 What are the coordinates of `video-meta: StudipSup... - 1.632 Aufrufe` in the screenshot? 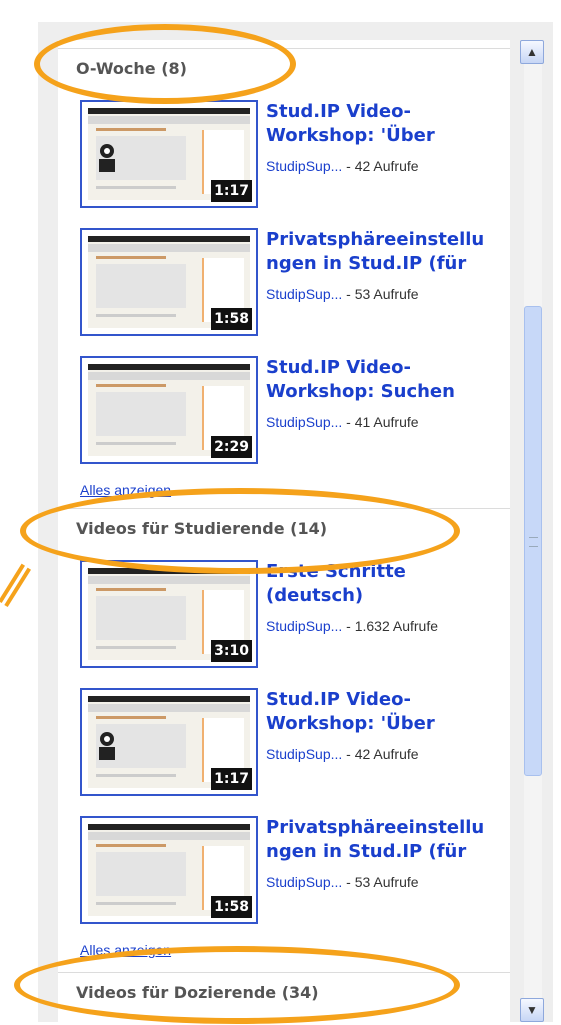 It's located at (352, 626).